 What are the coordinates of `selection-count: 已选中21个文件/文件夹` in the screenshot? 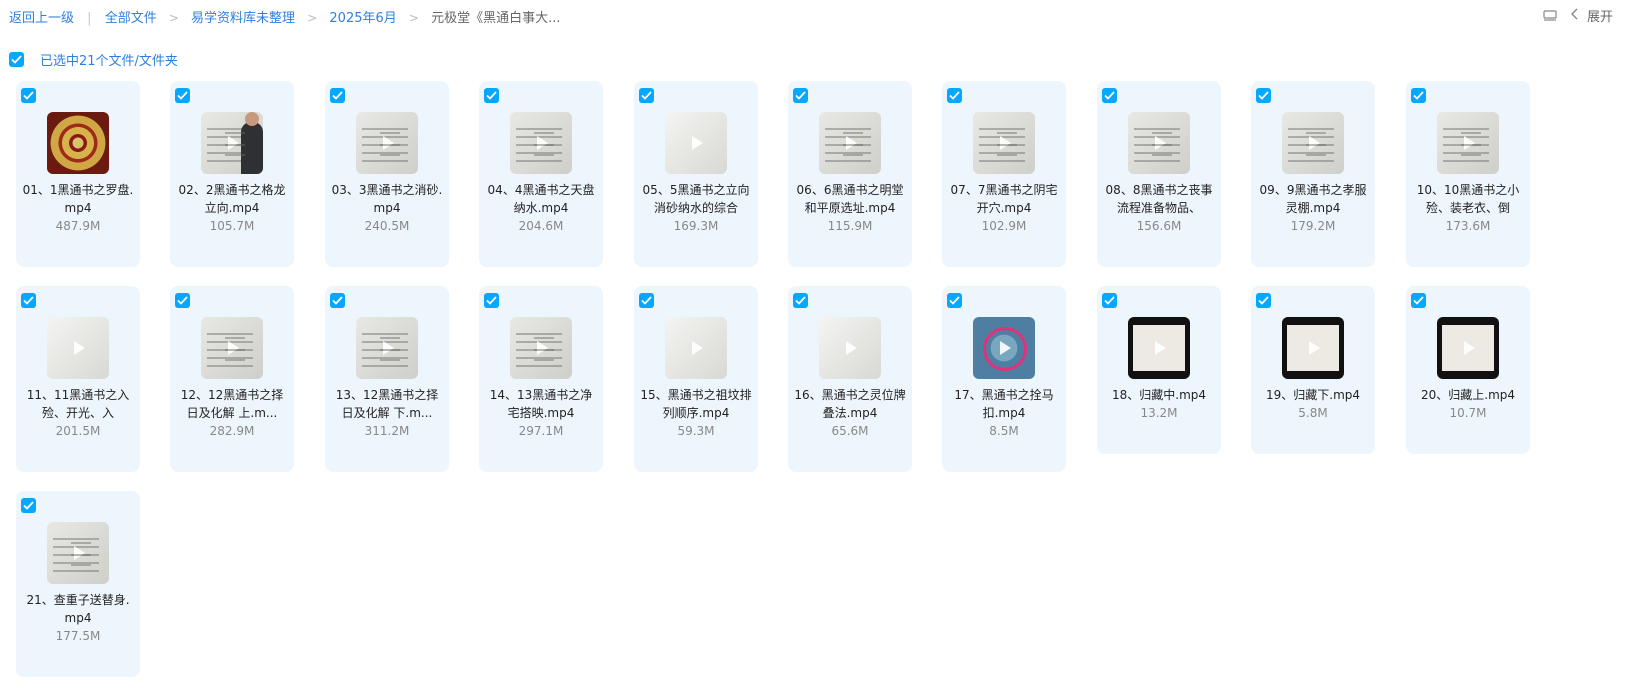 It's located at (109, 61).